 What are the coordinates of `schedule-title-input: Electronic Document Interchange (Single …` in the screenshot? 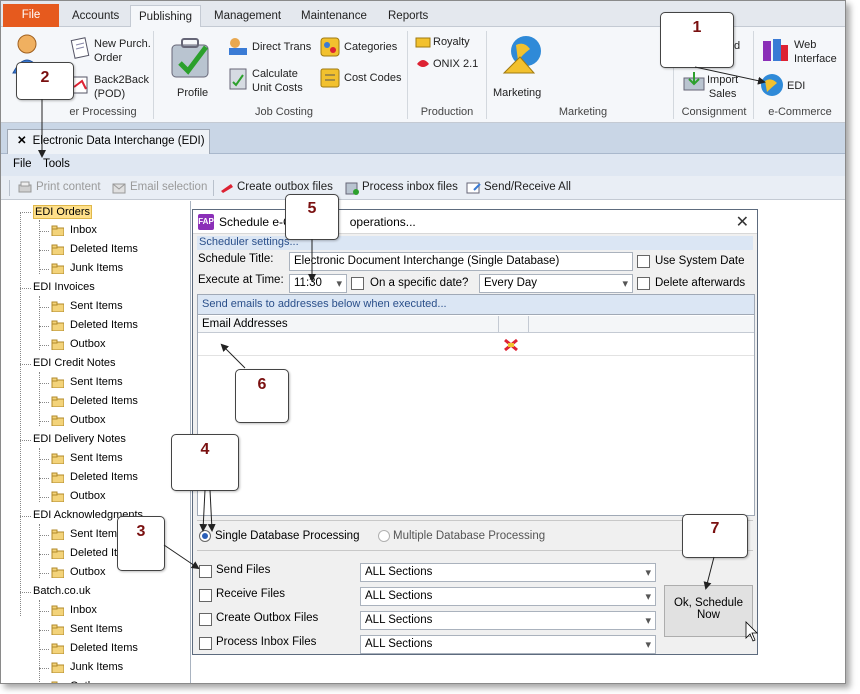 It's located at (461, 261).